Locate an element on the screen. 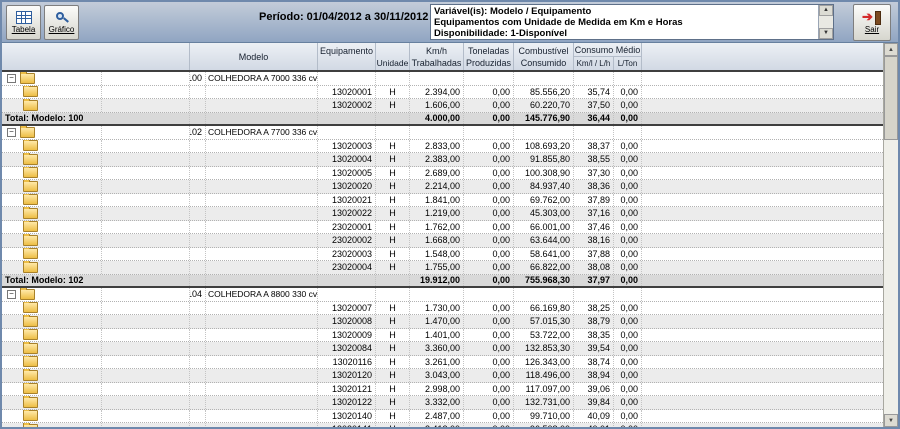 The image size is (900, 429). equipment-row: 23020004 H 1.755,00 0,00 66.822,00 38,08 0,00 is located at coordinates (442, 268).